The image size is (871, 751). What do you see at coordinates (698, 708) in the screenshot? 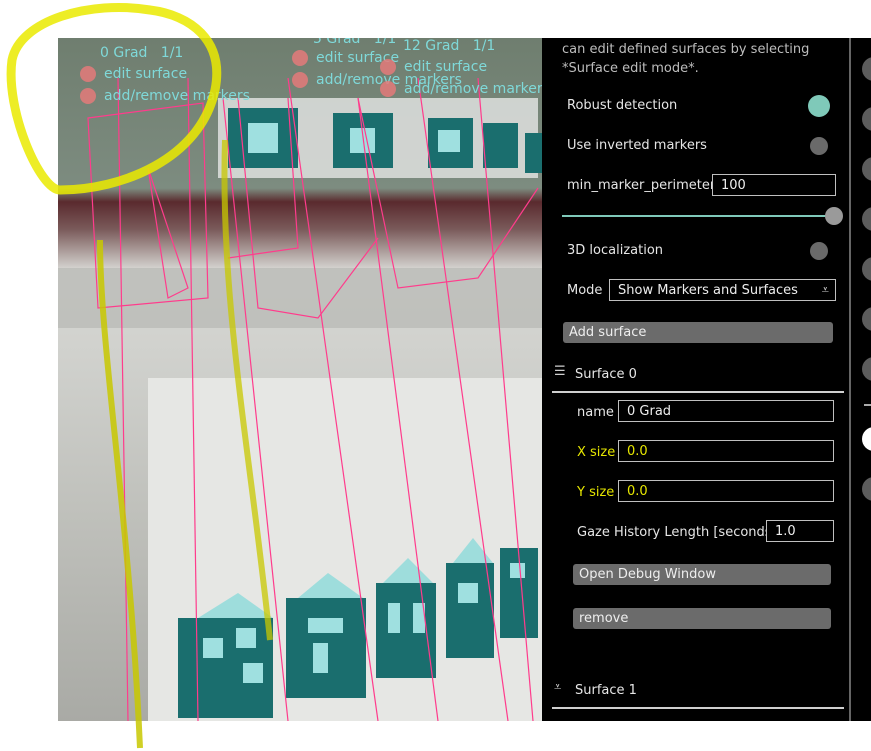
I see `surface-1-divider` at bounding box center [698, 708].